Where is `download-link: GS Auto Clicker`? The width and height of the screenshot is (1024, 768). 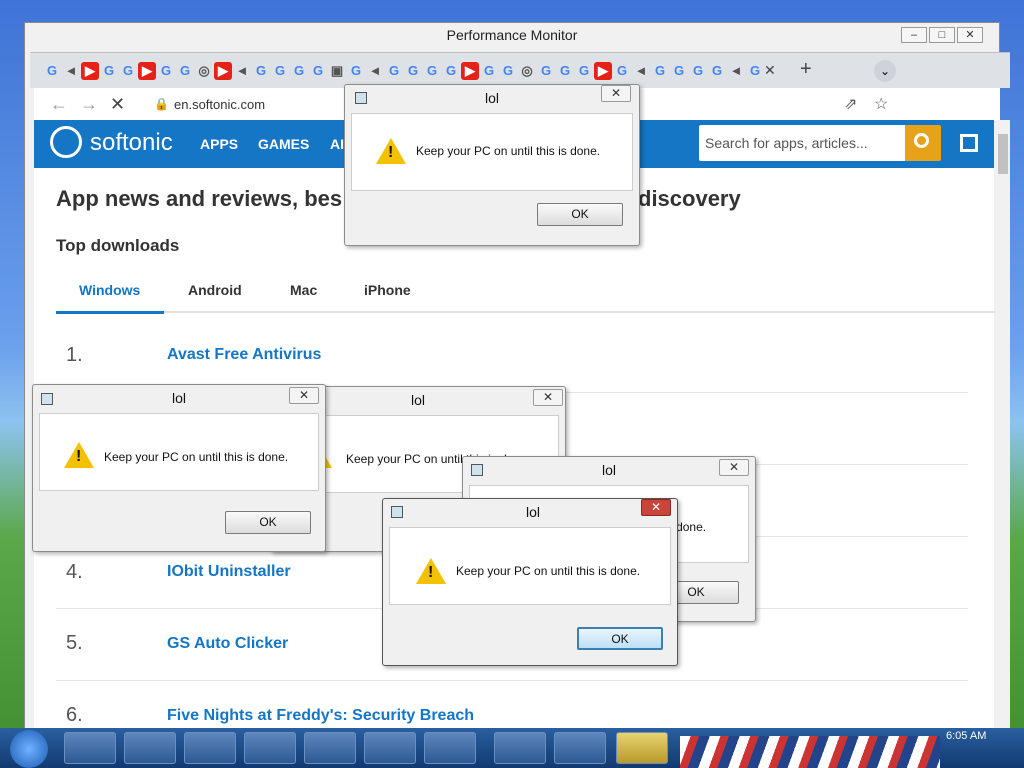
download-link: GS Auto Clicker is located at coordinates (227, 644).